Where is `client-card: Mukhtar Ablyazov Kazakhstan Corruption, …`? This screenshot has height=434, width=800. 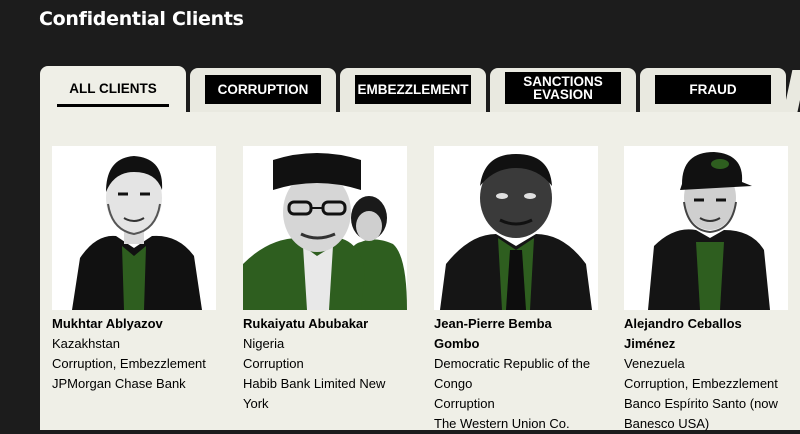 client-card: Mukhtar Ablyazov Kazakhstan Corruption, … is located at coordinates (134, 270).